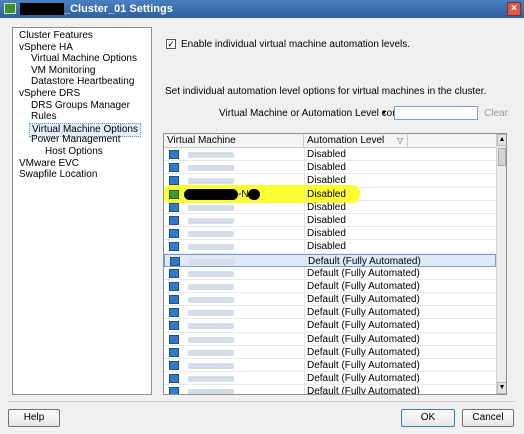 This screenshot has width=524, height=434. What do you see at coordinates (42, 9) in the screenshot?
I see `redacted-cluster-name` at bounding box center [42, 9].